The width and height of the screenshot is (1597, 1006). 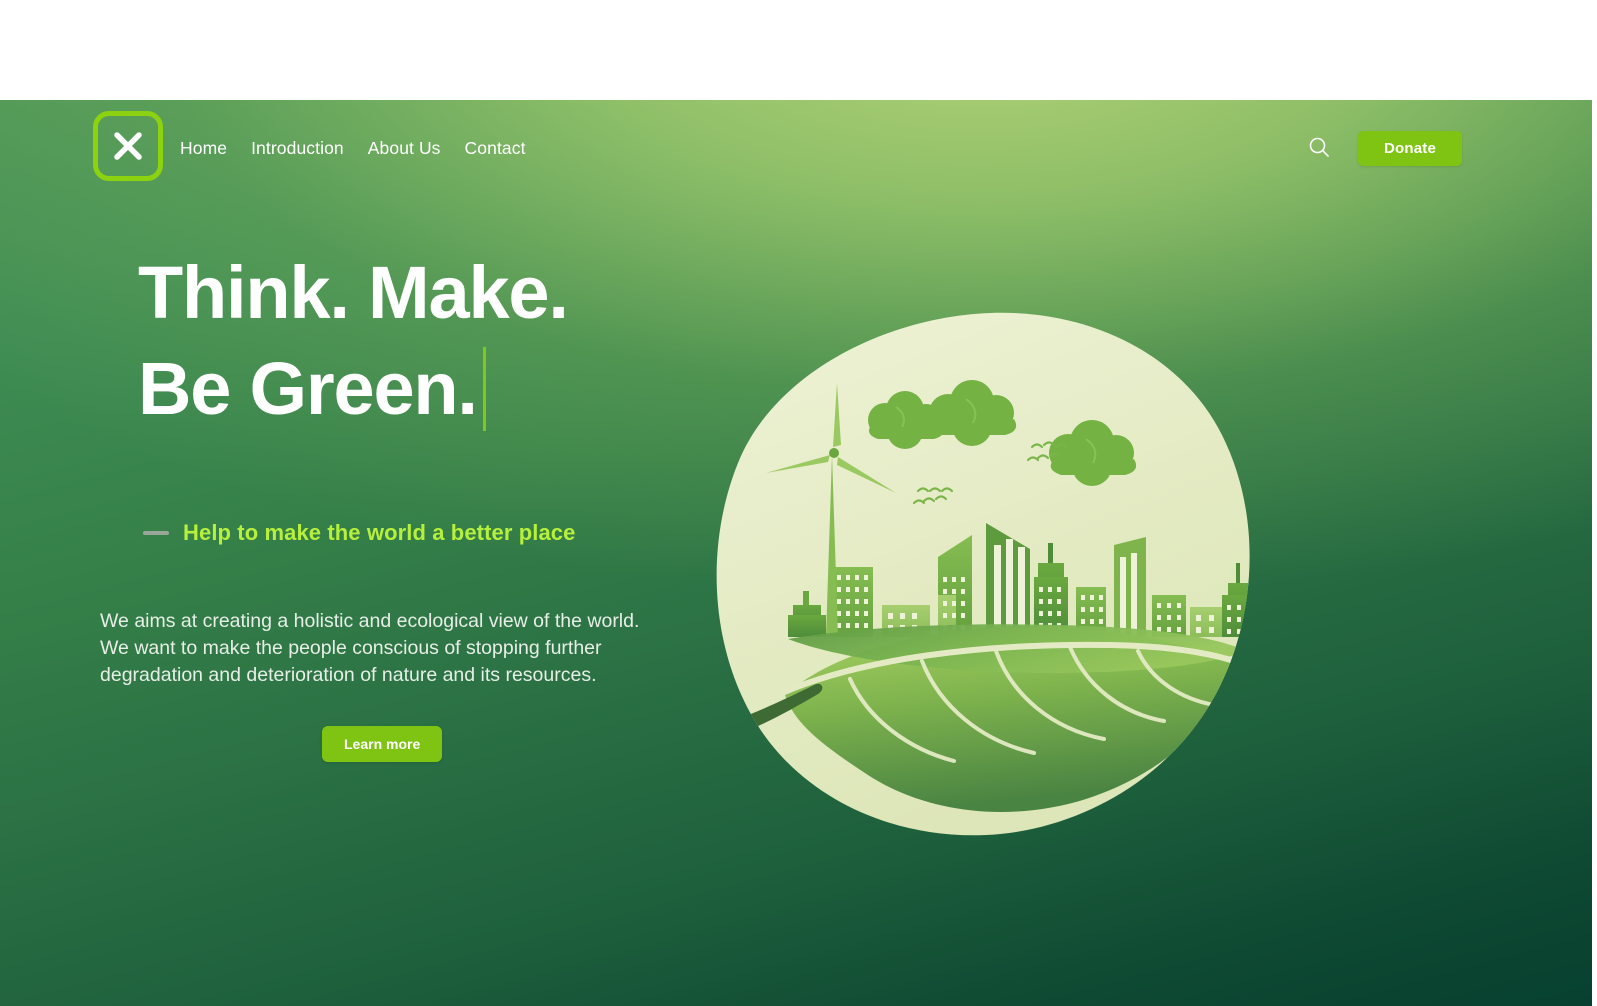 I want to click on hero-tagline: Help to make the world a better place, so click(x=359, y=533).